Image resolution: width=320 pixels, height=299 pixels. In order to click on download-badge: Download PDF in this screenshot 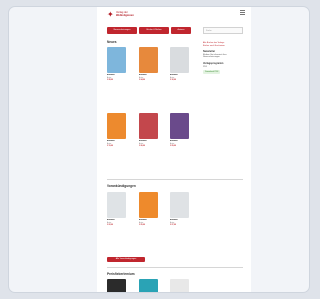, I will do `click(212, 72)`.